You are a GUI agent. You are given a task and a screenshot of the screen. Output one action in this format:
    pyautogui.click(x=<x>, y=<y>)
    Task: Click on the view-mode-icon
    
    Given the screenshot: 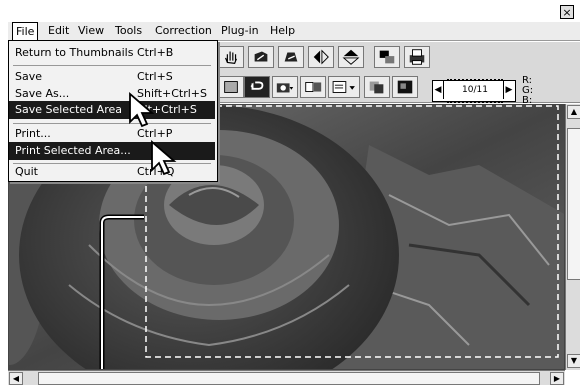 What is the action you would take?
    pyautogui.click(x=343, y=87)
    